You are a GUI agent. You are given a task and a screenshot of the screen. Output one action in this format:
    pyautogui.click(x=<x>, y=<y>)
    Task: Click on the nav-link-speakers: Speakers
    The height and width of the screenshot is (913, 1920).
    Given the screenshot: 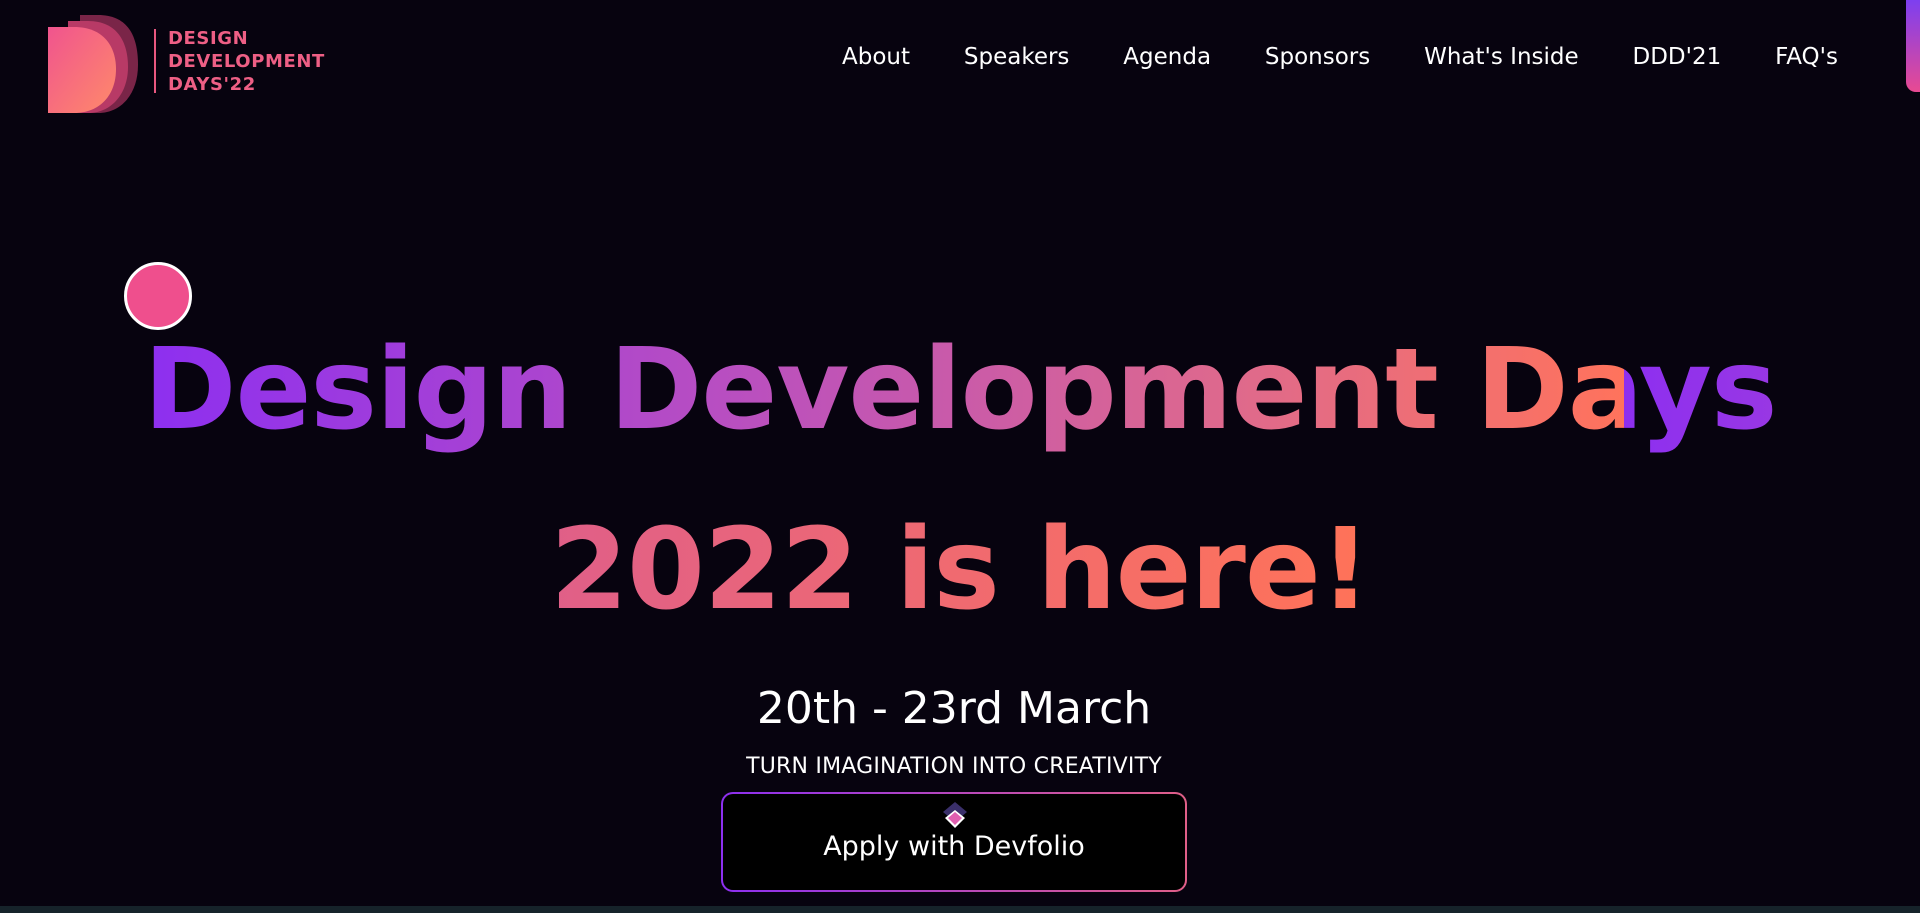 What is the action you would take?
    pyautogui.click(x=1017, y=57)
    